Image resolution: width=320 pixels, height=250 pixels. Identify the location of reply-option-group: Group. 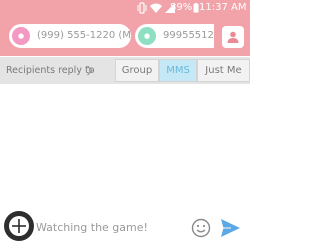
(137, 70).